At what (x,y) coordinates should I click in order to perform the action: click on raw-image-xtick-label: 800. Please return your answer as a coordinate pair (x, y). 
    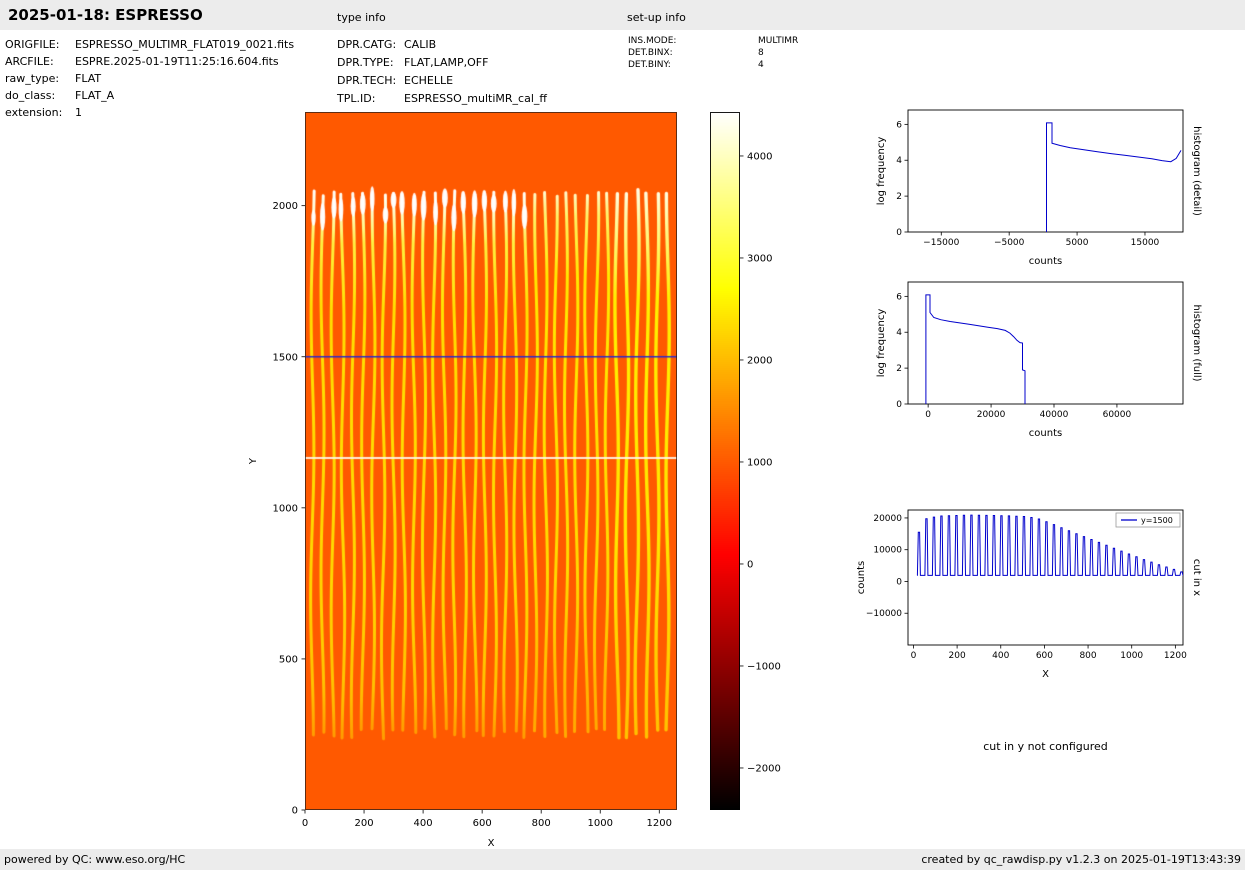
    Looking at the image, I should click on (541, 823).